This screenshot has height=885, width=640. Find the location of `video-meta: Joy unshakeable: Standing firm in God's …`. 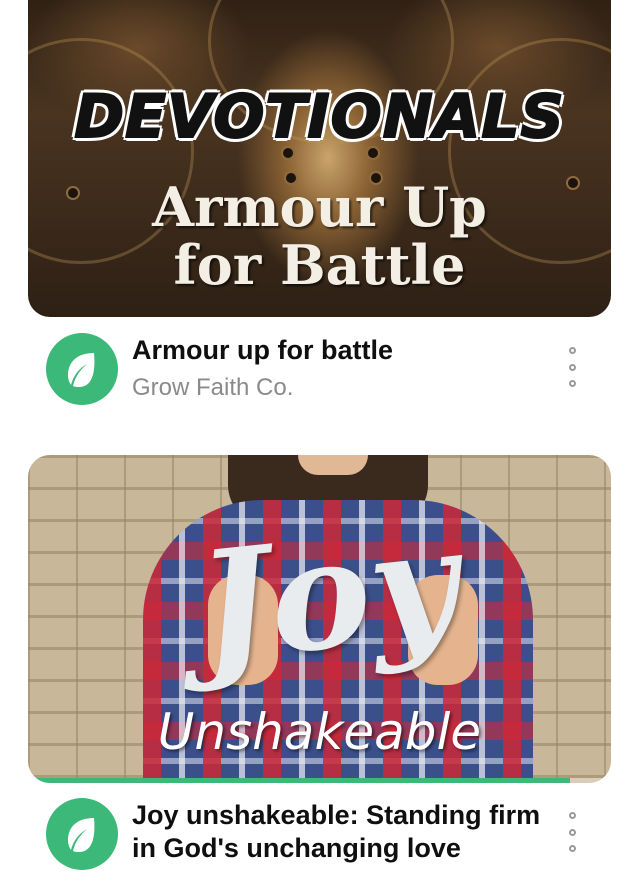

video-meta: Joy unshakeable: Standing firm in God's … is located at coordinates (320, 840).